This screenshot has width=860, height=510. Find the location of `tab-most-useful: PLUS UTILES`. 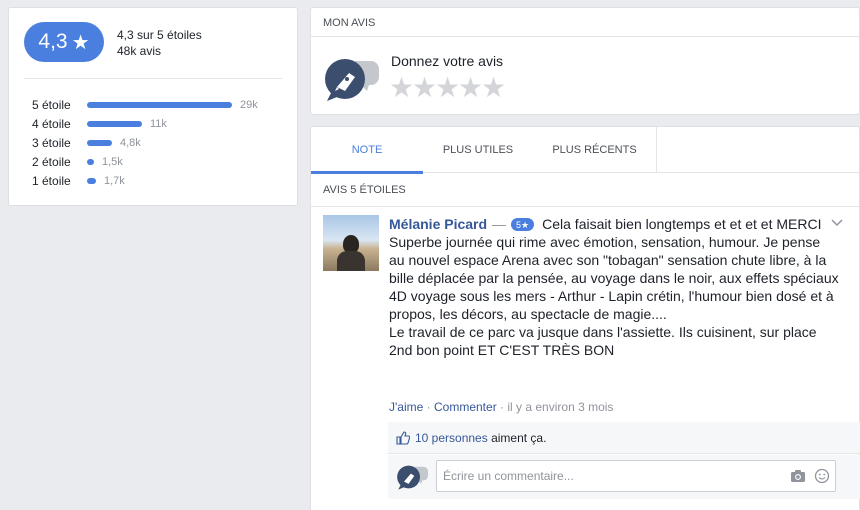

tab-most-useful: PLUS UTILES is located at coordinates (478, 150).